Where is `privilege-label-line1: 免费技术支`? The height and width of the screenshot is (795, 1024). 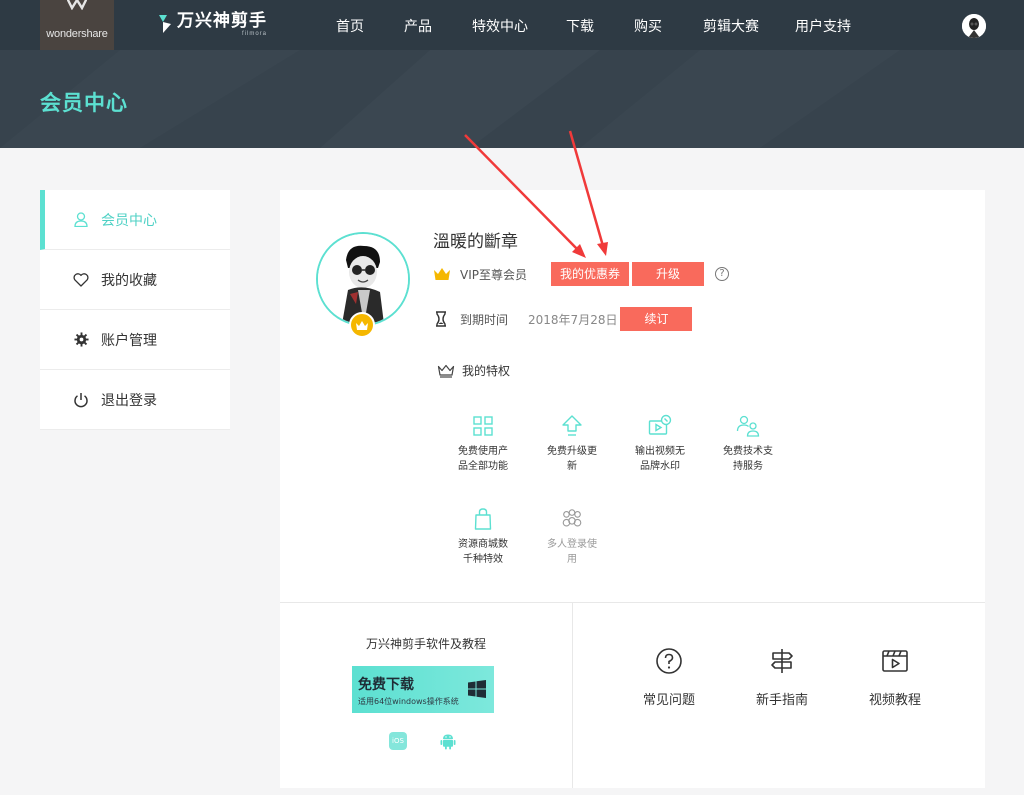 privilege-label-line1: 免费技术支 is located at coordinates (748, 451).